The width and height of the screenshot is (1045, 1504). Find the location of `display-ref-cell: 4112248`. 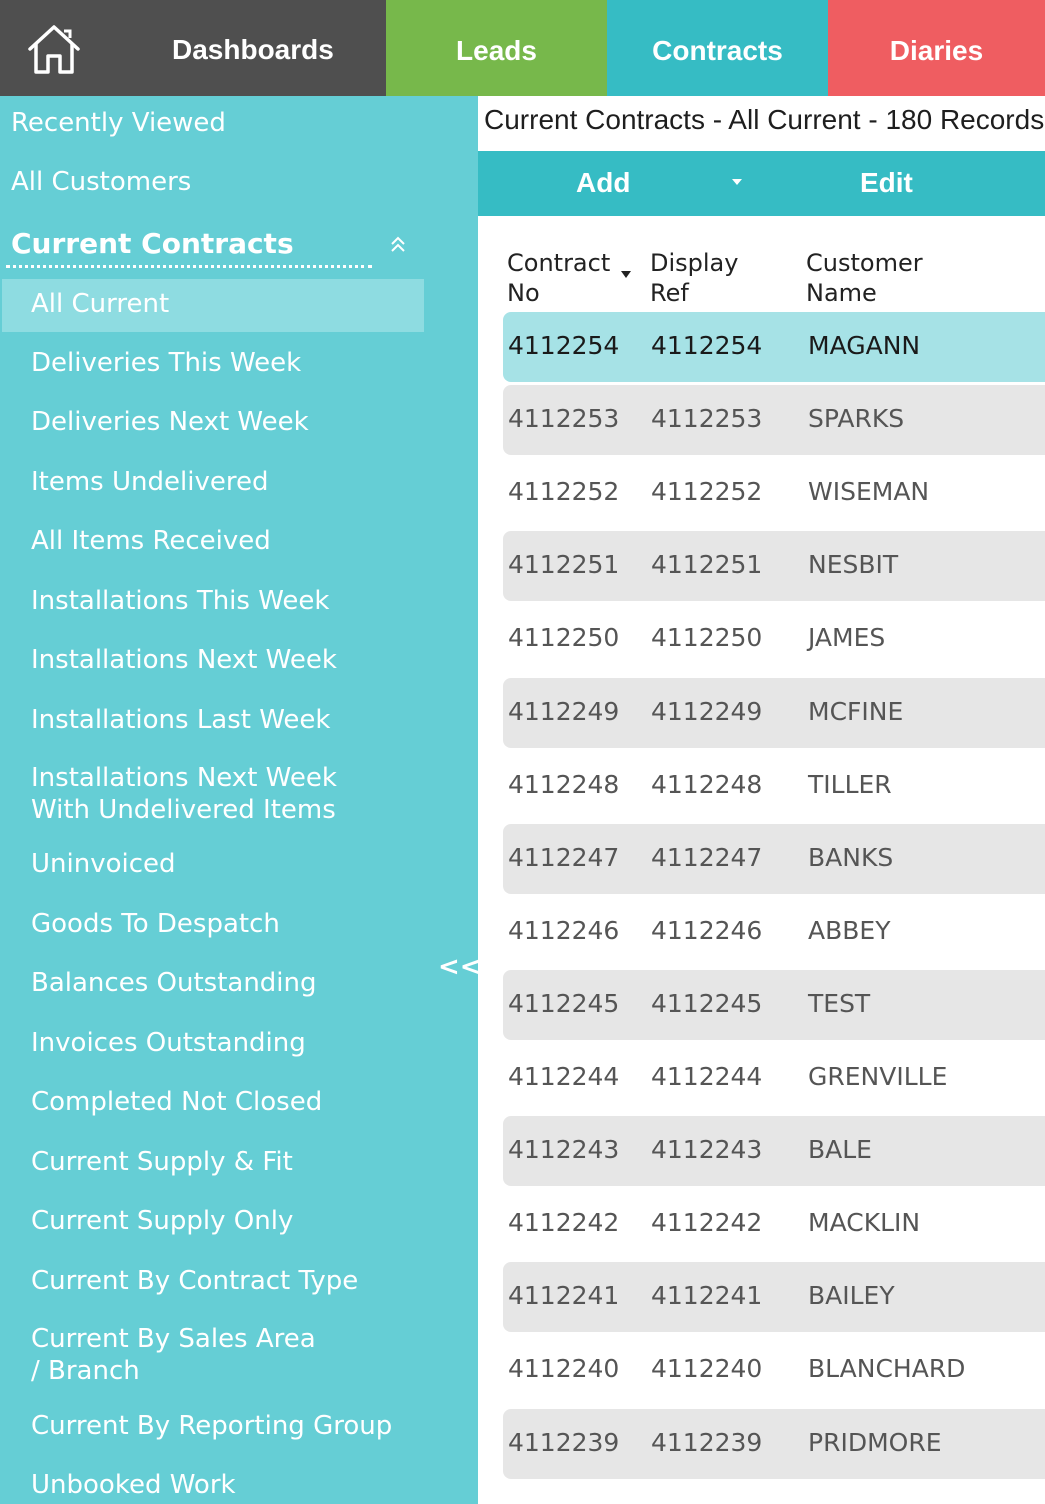

display-ref-cell: 4112248 is located at coordinates (707, 784).